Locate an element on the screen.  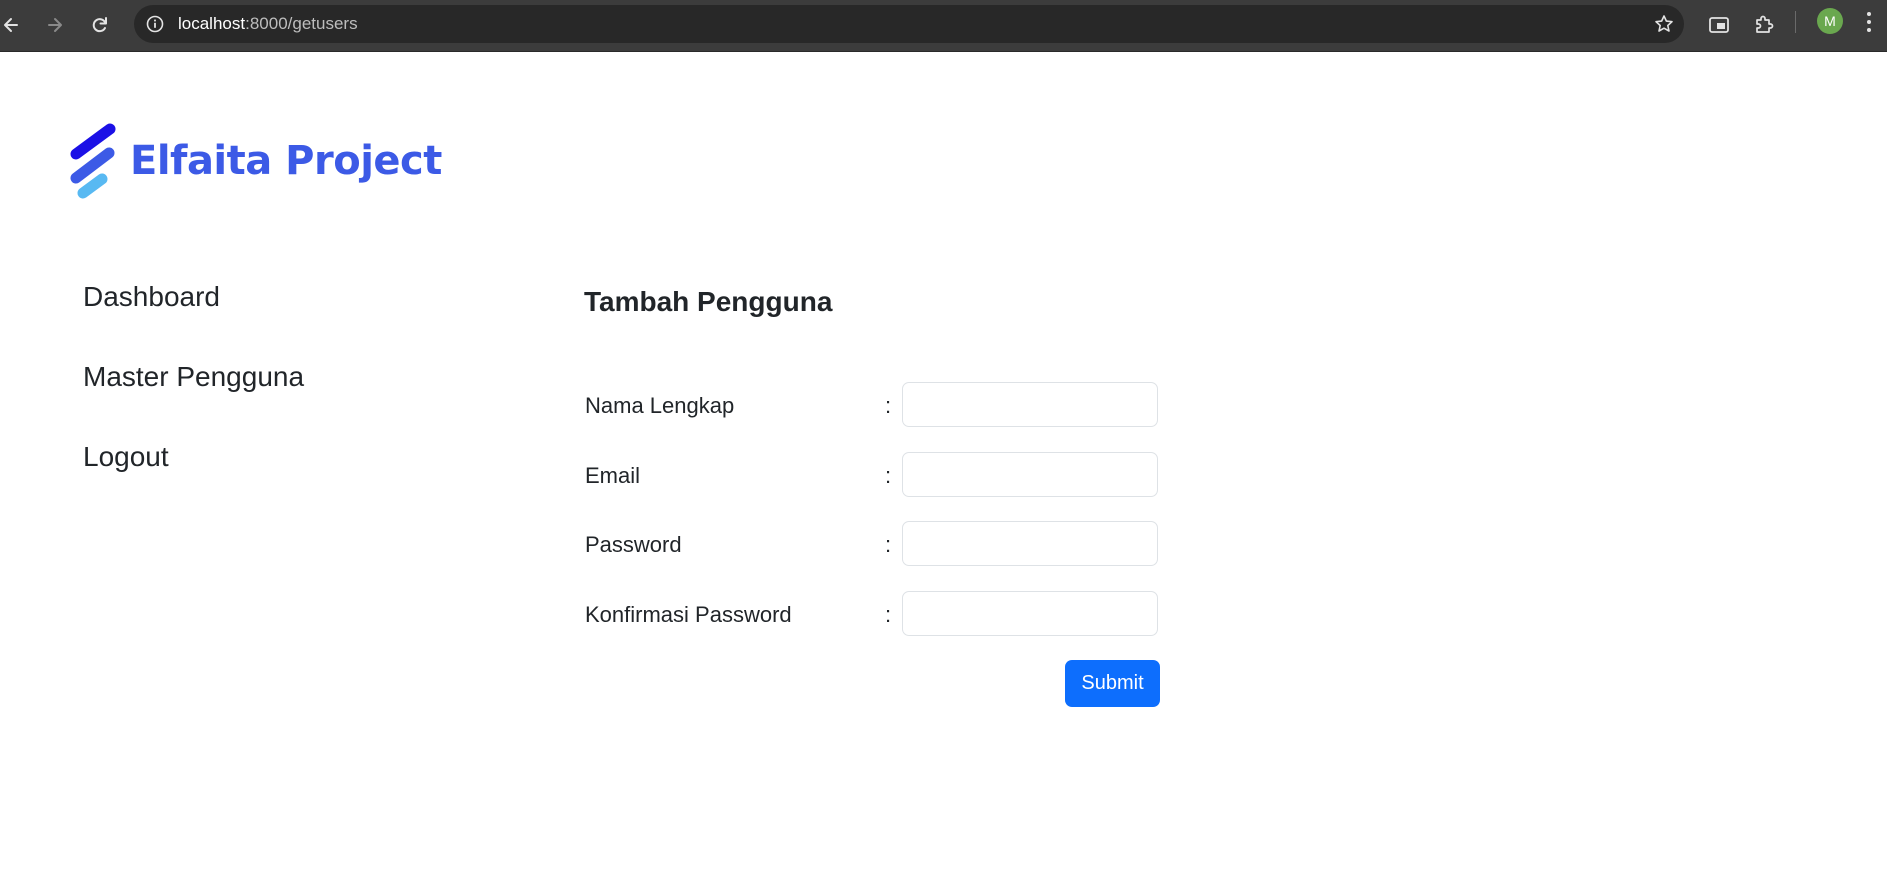
field-label-password: Password is located at coordinates (633, 544).